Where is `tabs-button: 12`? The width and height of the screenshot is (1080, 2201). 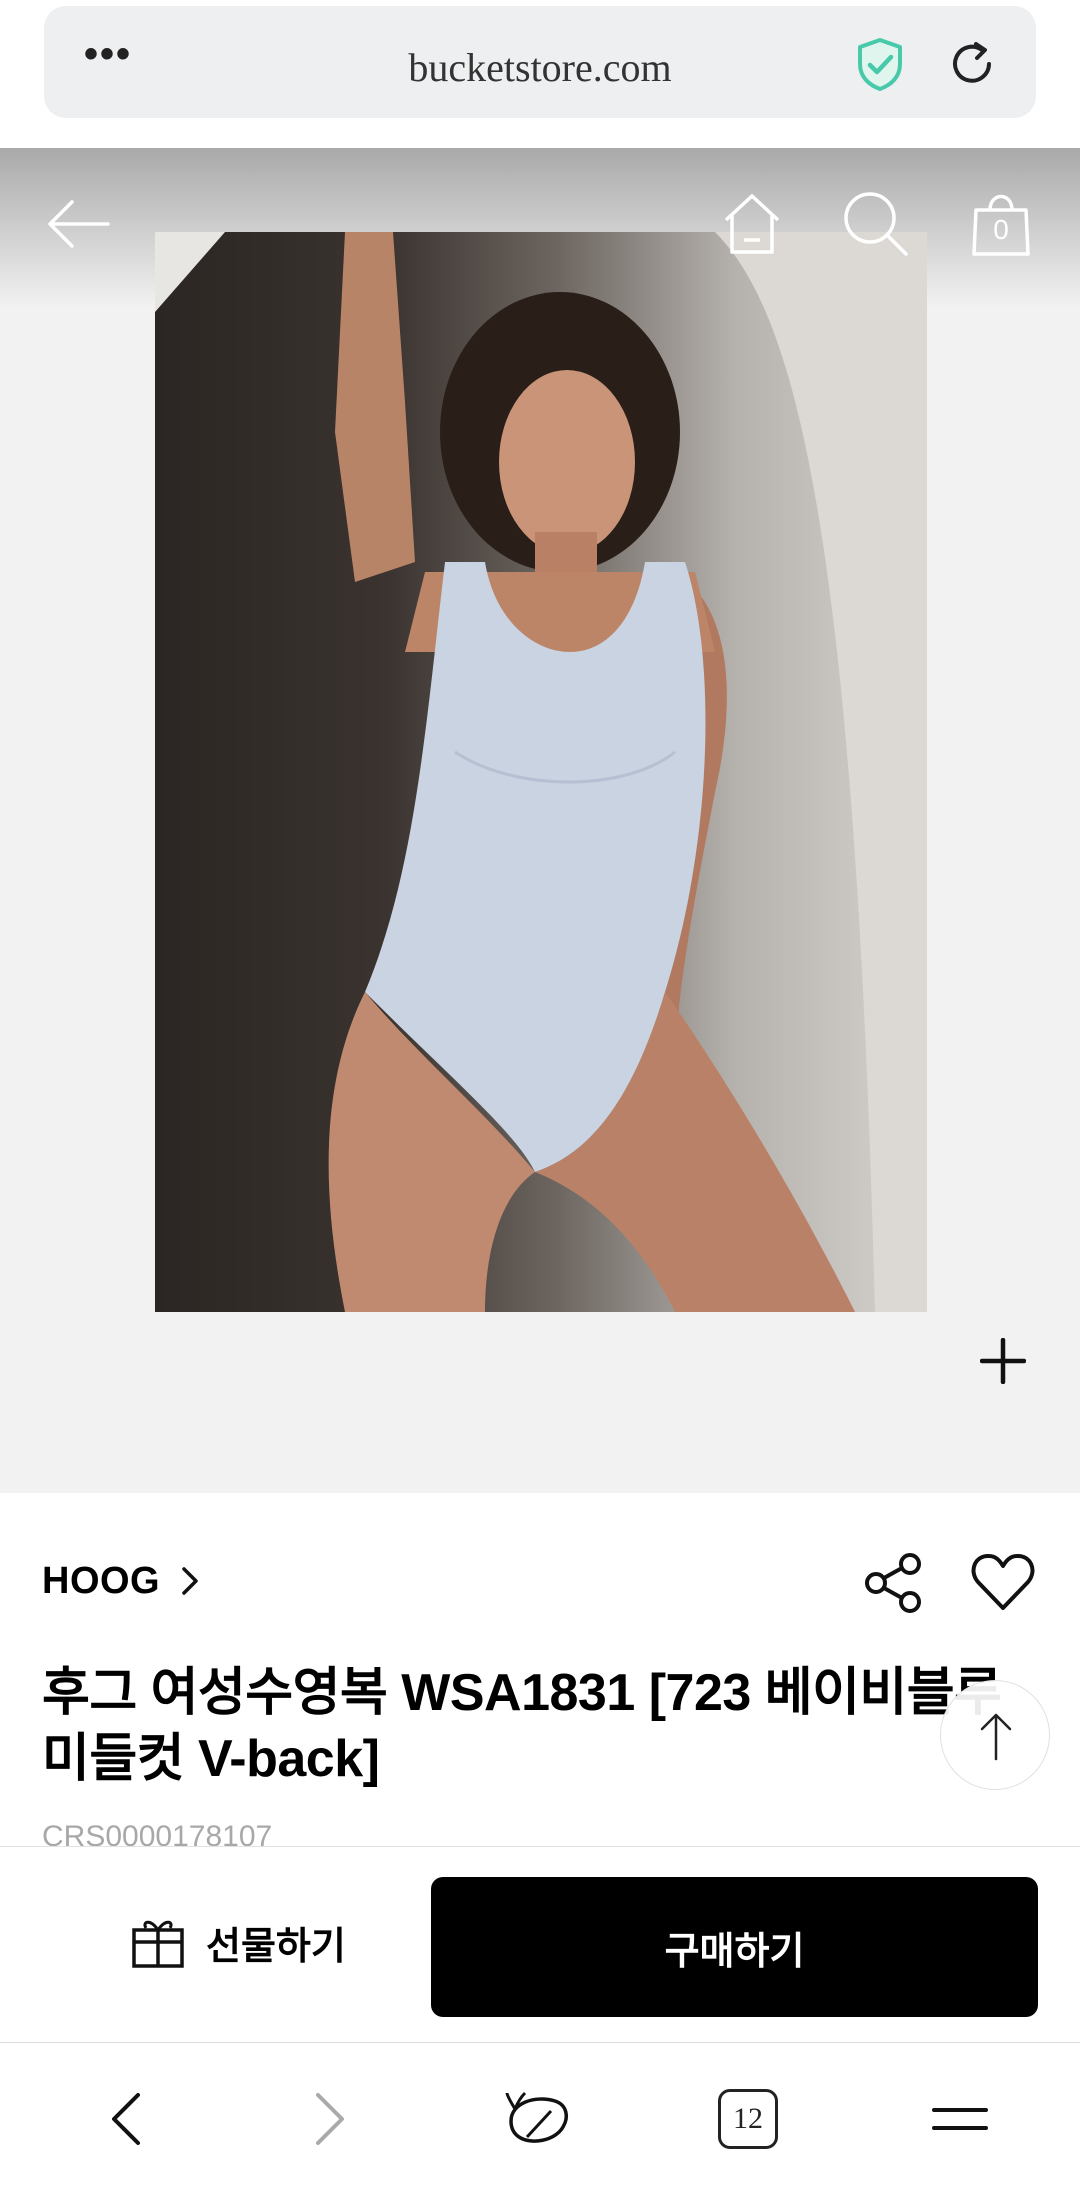
tabs-button: 12 is located at coordinates (748, 2119).